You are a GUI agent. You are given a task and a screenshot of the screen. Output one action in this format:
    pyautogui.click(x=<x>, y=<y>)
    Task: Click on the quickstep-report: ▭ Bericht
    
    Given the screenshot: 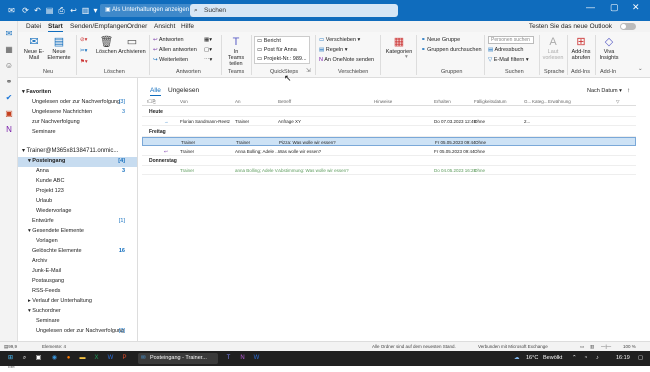 What is the action you would take?
    pyautogui.click(x=269, y=41)
    